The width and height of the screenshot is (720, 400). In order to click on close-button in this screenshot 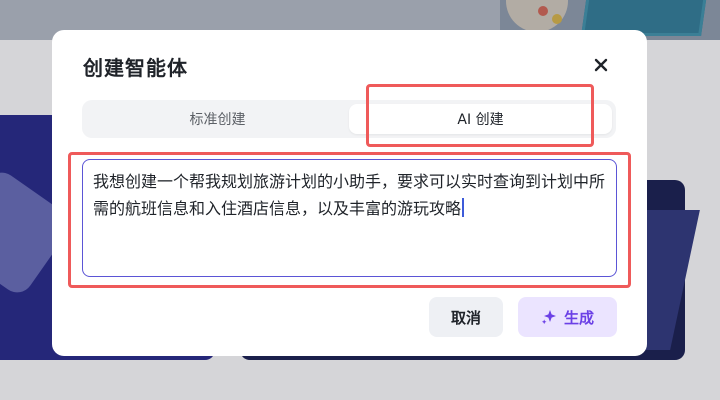, I will do `click(601, 65)`.